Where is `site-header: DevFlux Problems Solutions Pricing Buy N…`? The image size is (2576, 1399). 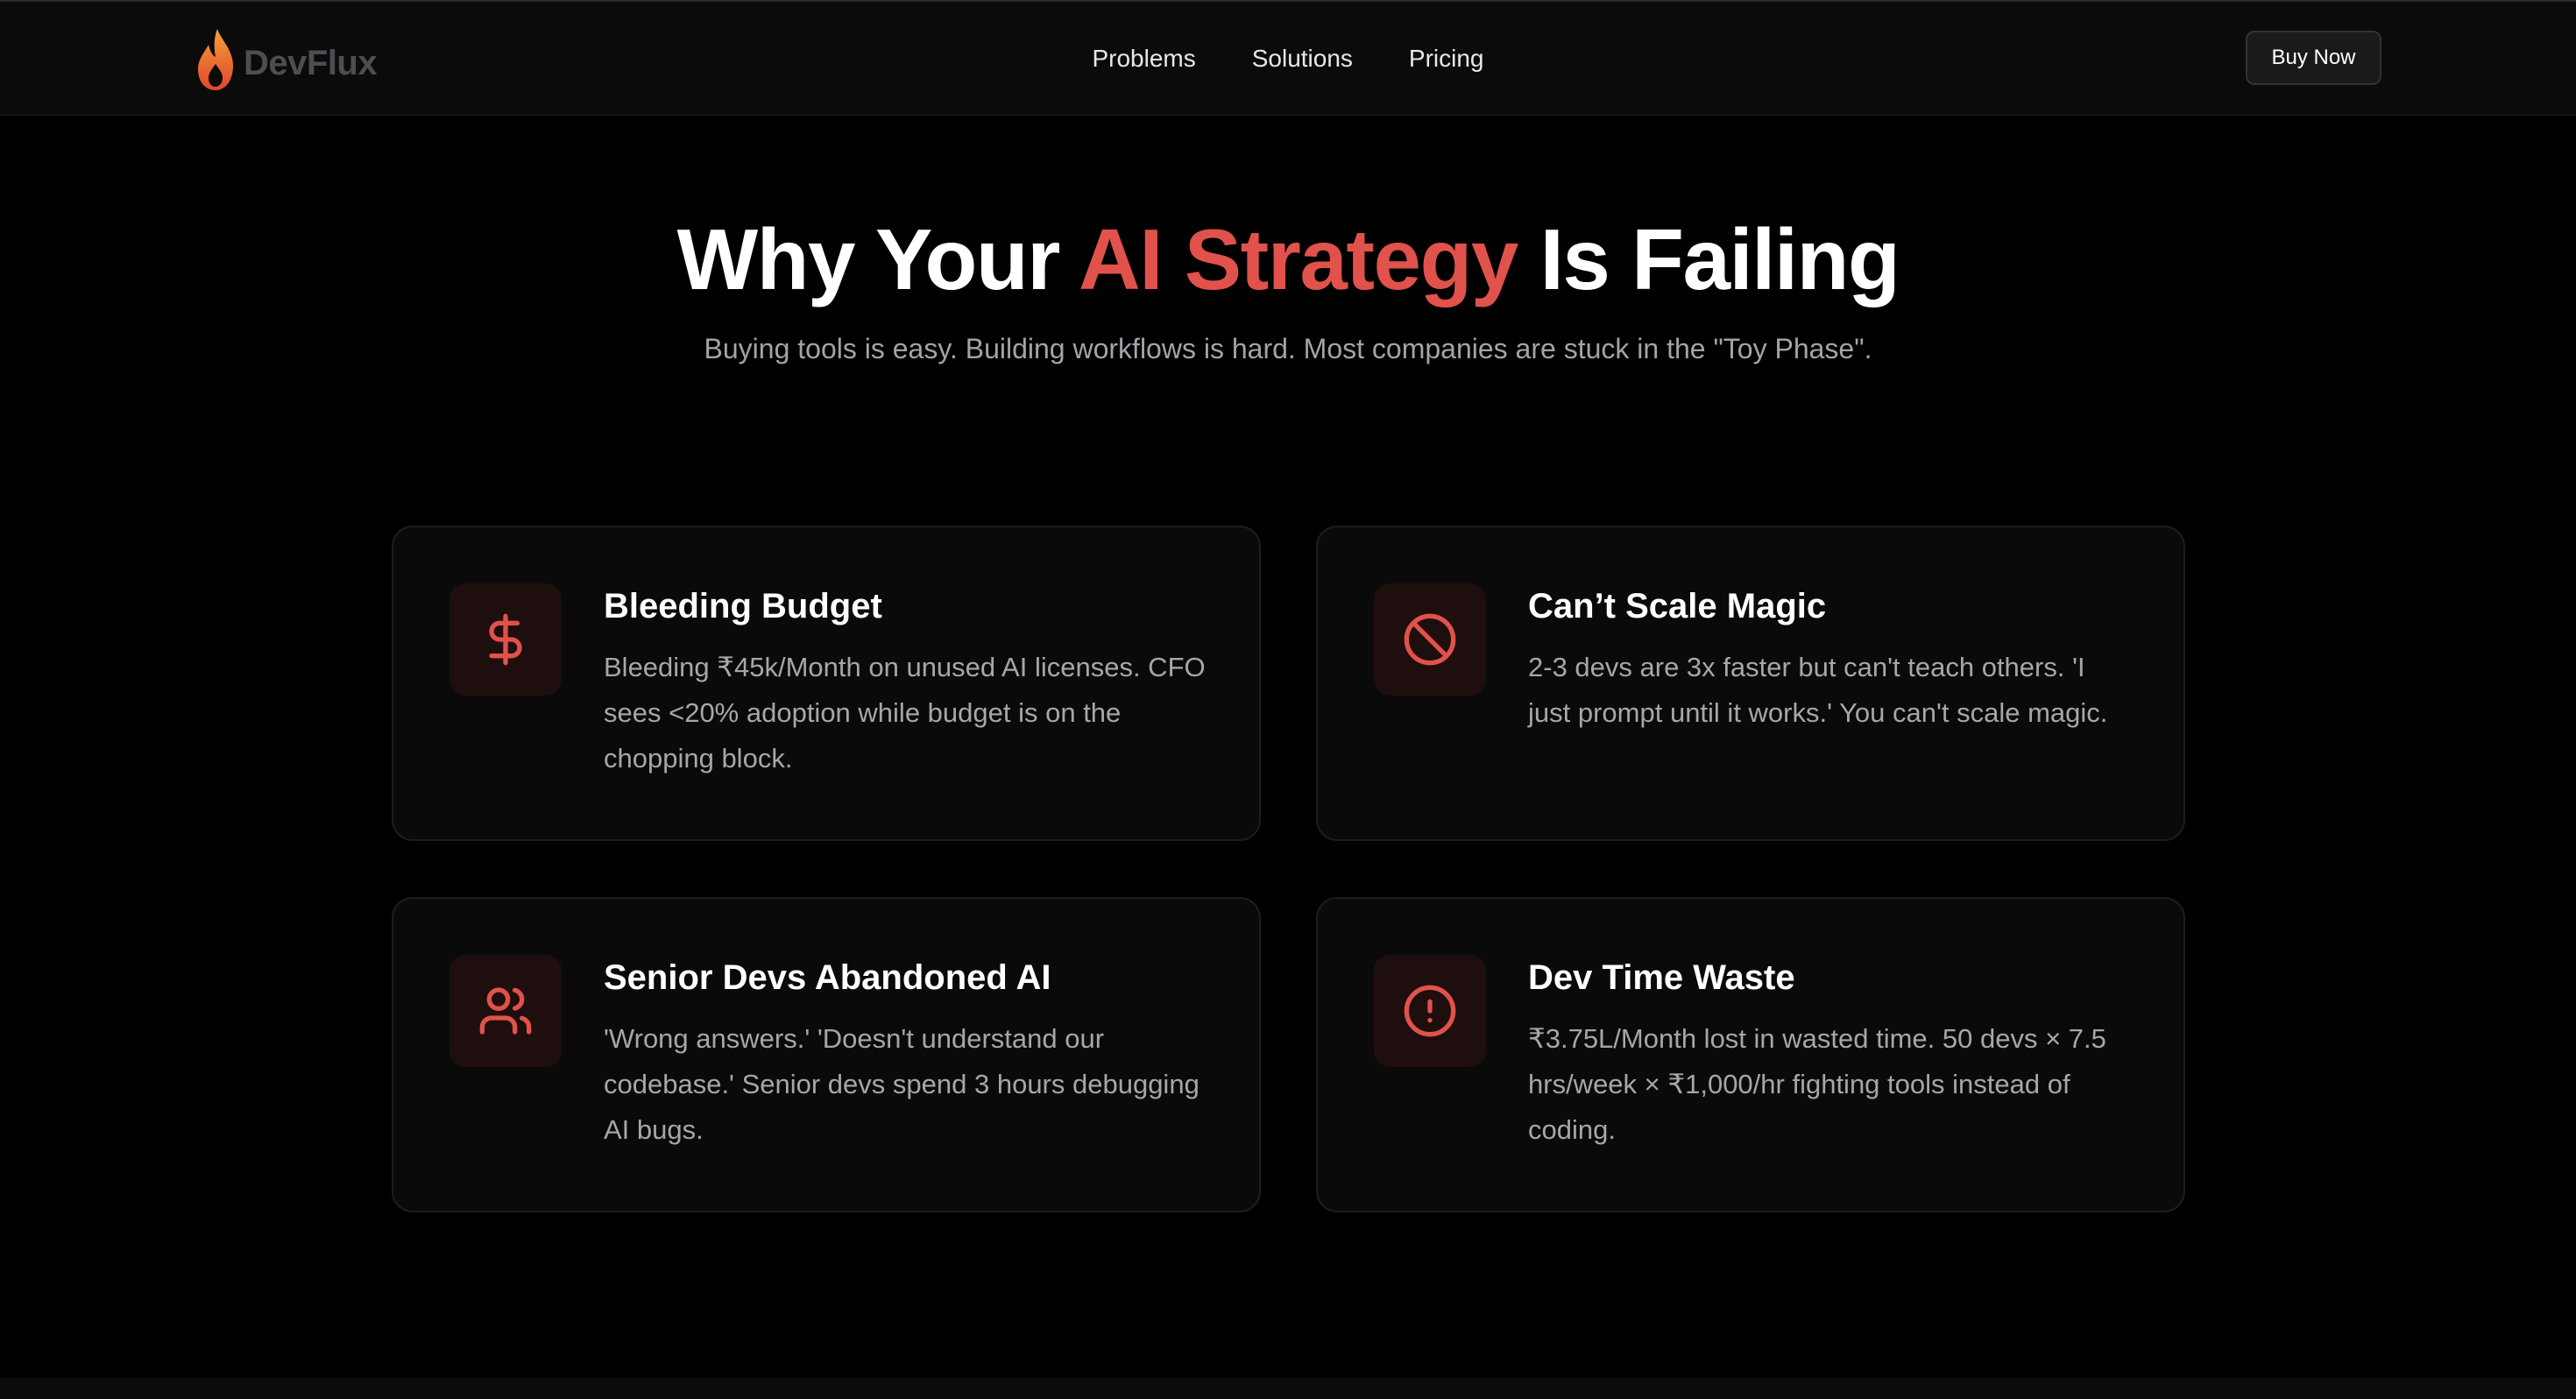
site-header: DevFlux Problems Solutions Pricing Buy N… is located at coordinates (1288, 59).